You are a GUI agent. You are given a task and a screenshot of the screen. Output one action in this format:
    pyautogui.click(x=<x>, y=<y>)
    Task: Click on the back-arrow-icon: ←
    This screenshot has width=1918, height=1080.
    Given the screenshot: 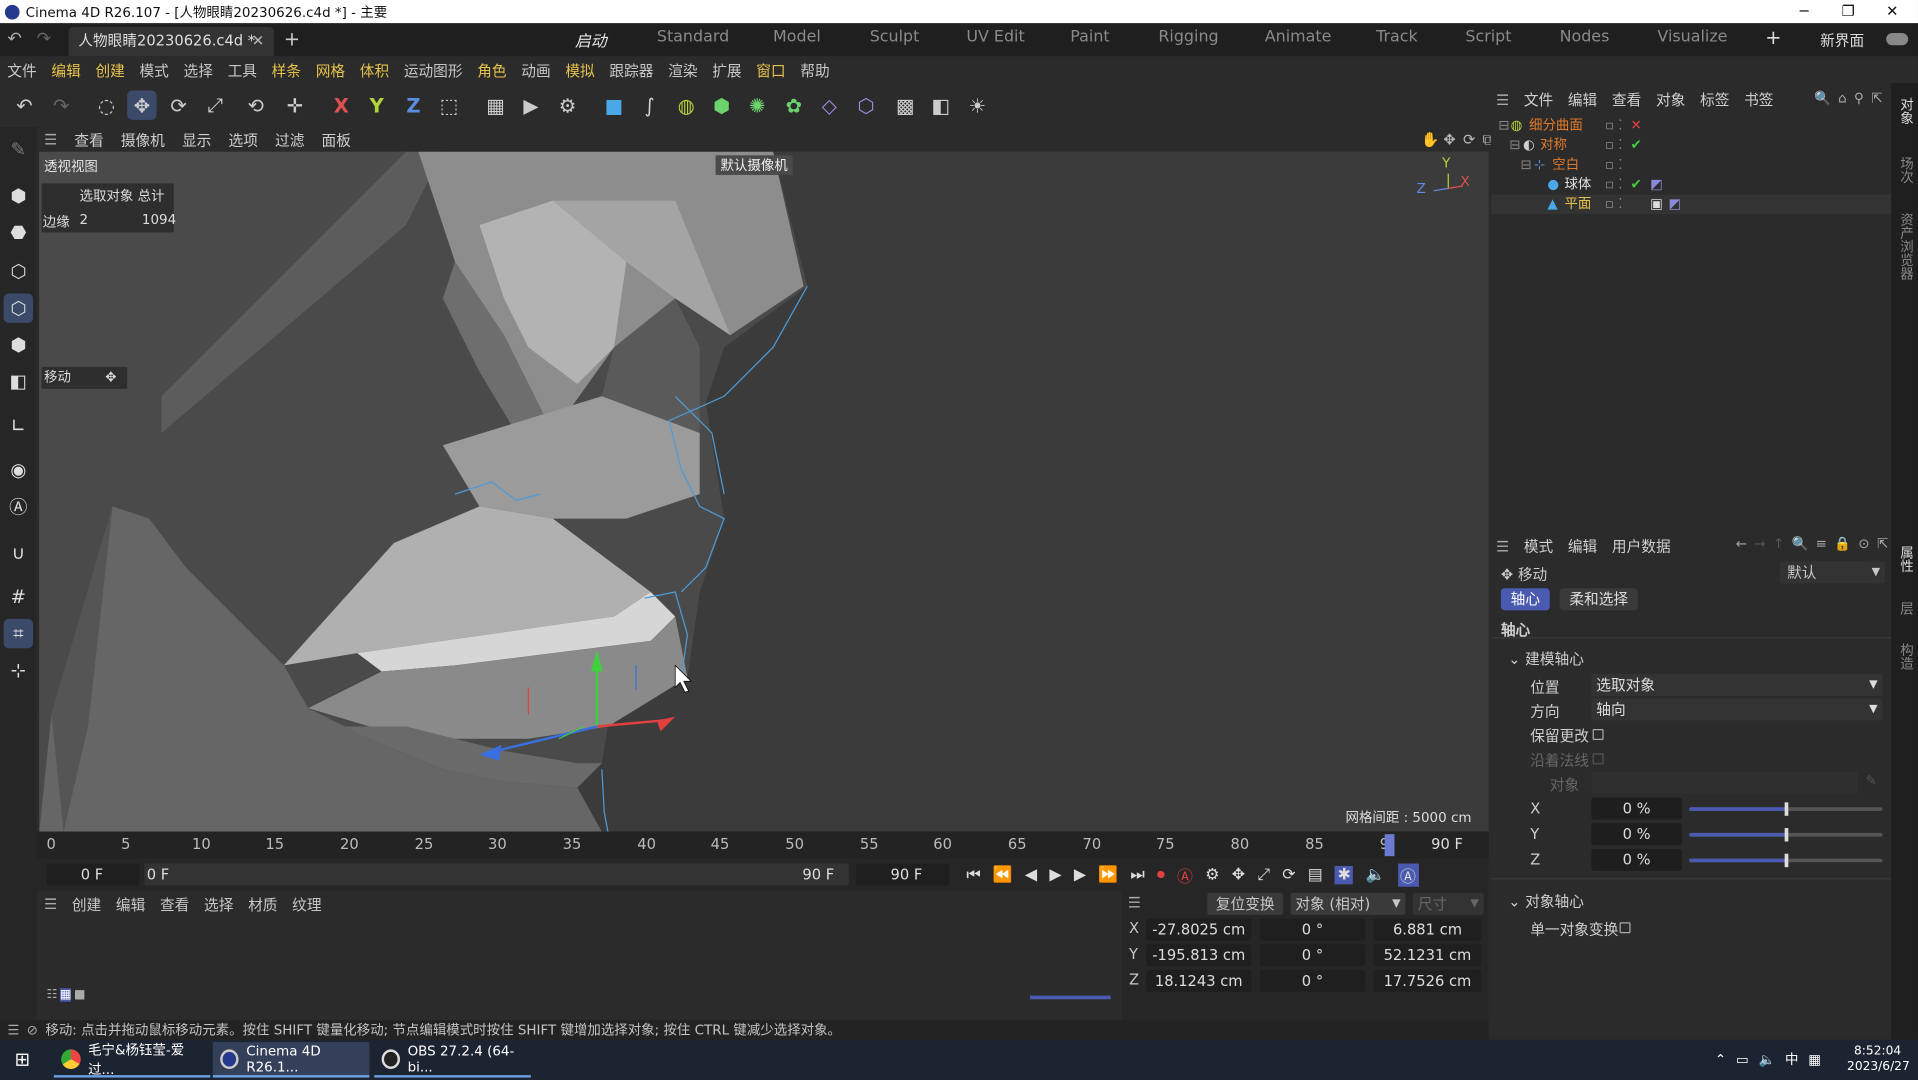 What is the action you would take?
    pyautogui.click(x=1741, y=544)
    